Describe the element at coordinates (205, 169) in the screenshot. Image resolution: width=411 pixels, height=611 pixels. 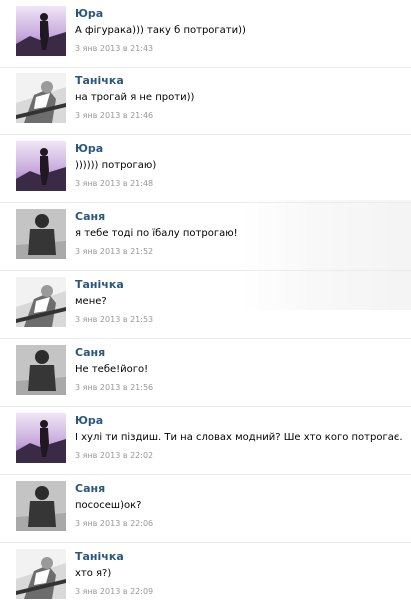
I see `message-item: Юра )))))) потрогаю) 3 янв 2013 в 21:48` at that location.